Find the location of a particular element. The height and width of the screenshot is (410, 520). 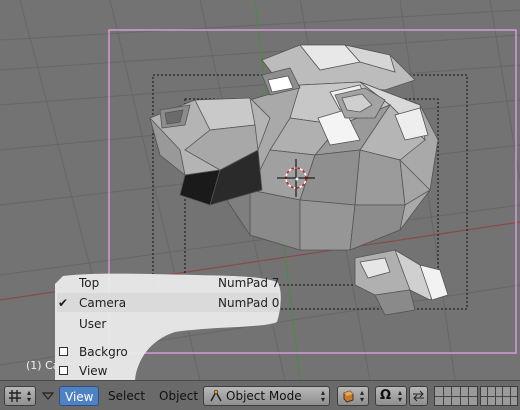

mode-label: Object Mode is located at coordinates (264, 396).